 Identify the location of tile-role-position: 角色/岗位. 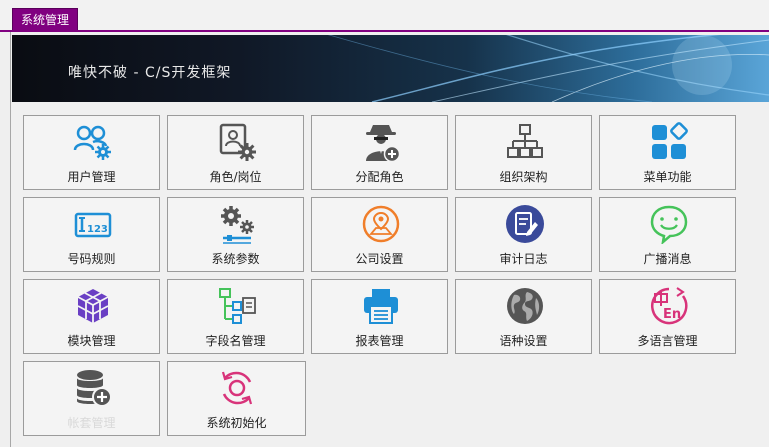
(235, 152).